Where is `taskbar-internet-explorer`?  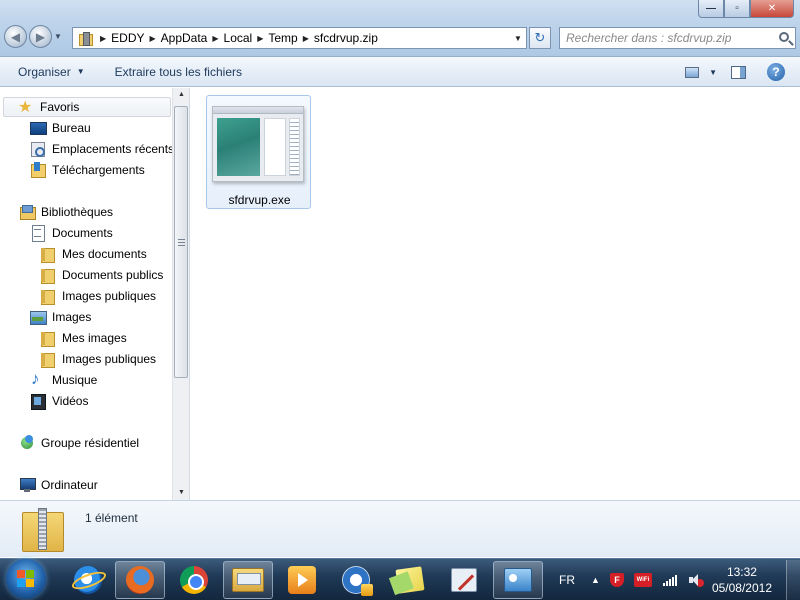
taskbar-internet-explorer is located at coordinates (88, 580).